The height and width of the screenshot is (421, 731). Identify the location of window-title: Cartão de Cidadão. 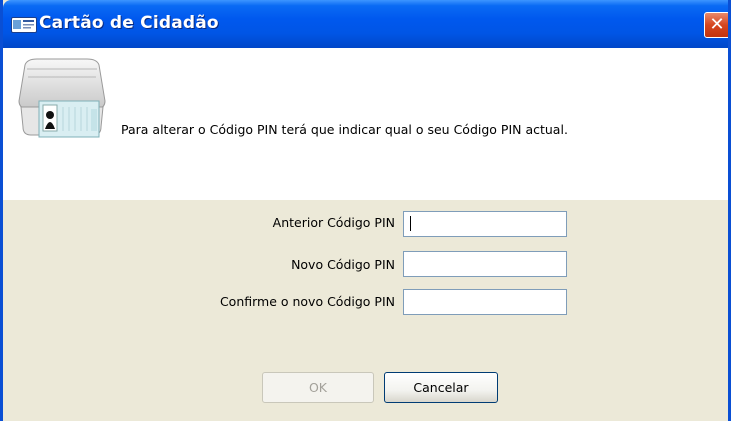
(129, 23).